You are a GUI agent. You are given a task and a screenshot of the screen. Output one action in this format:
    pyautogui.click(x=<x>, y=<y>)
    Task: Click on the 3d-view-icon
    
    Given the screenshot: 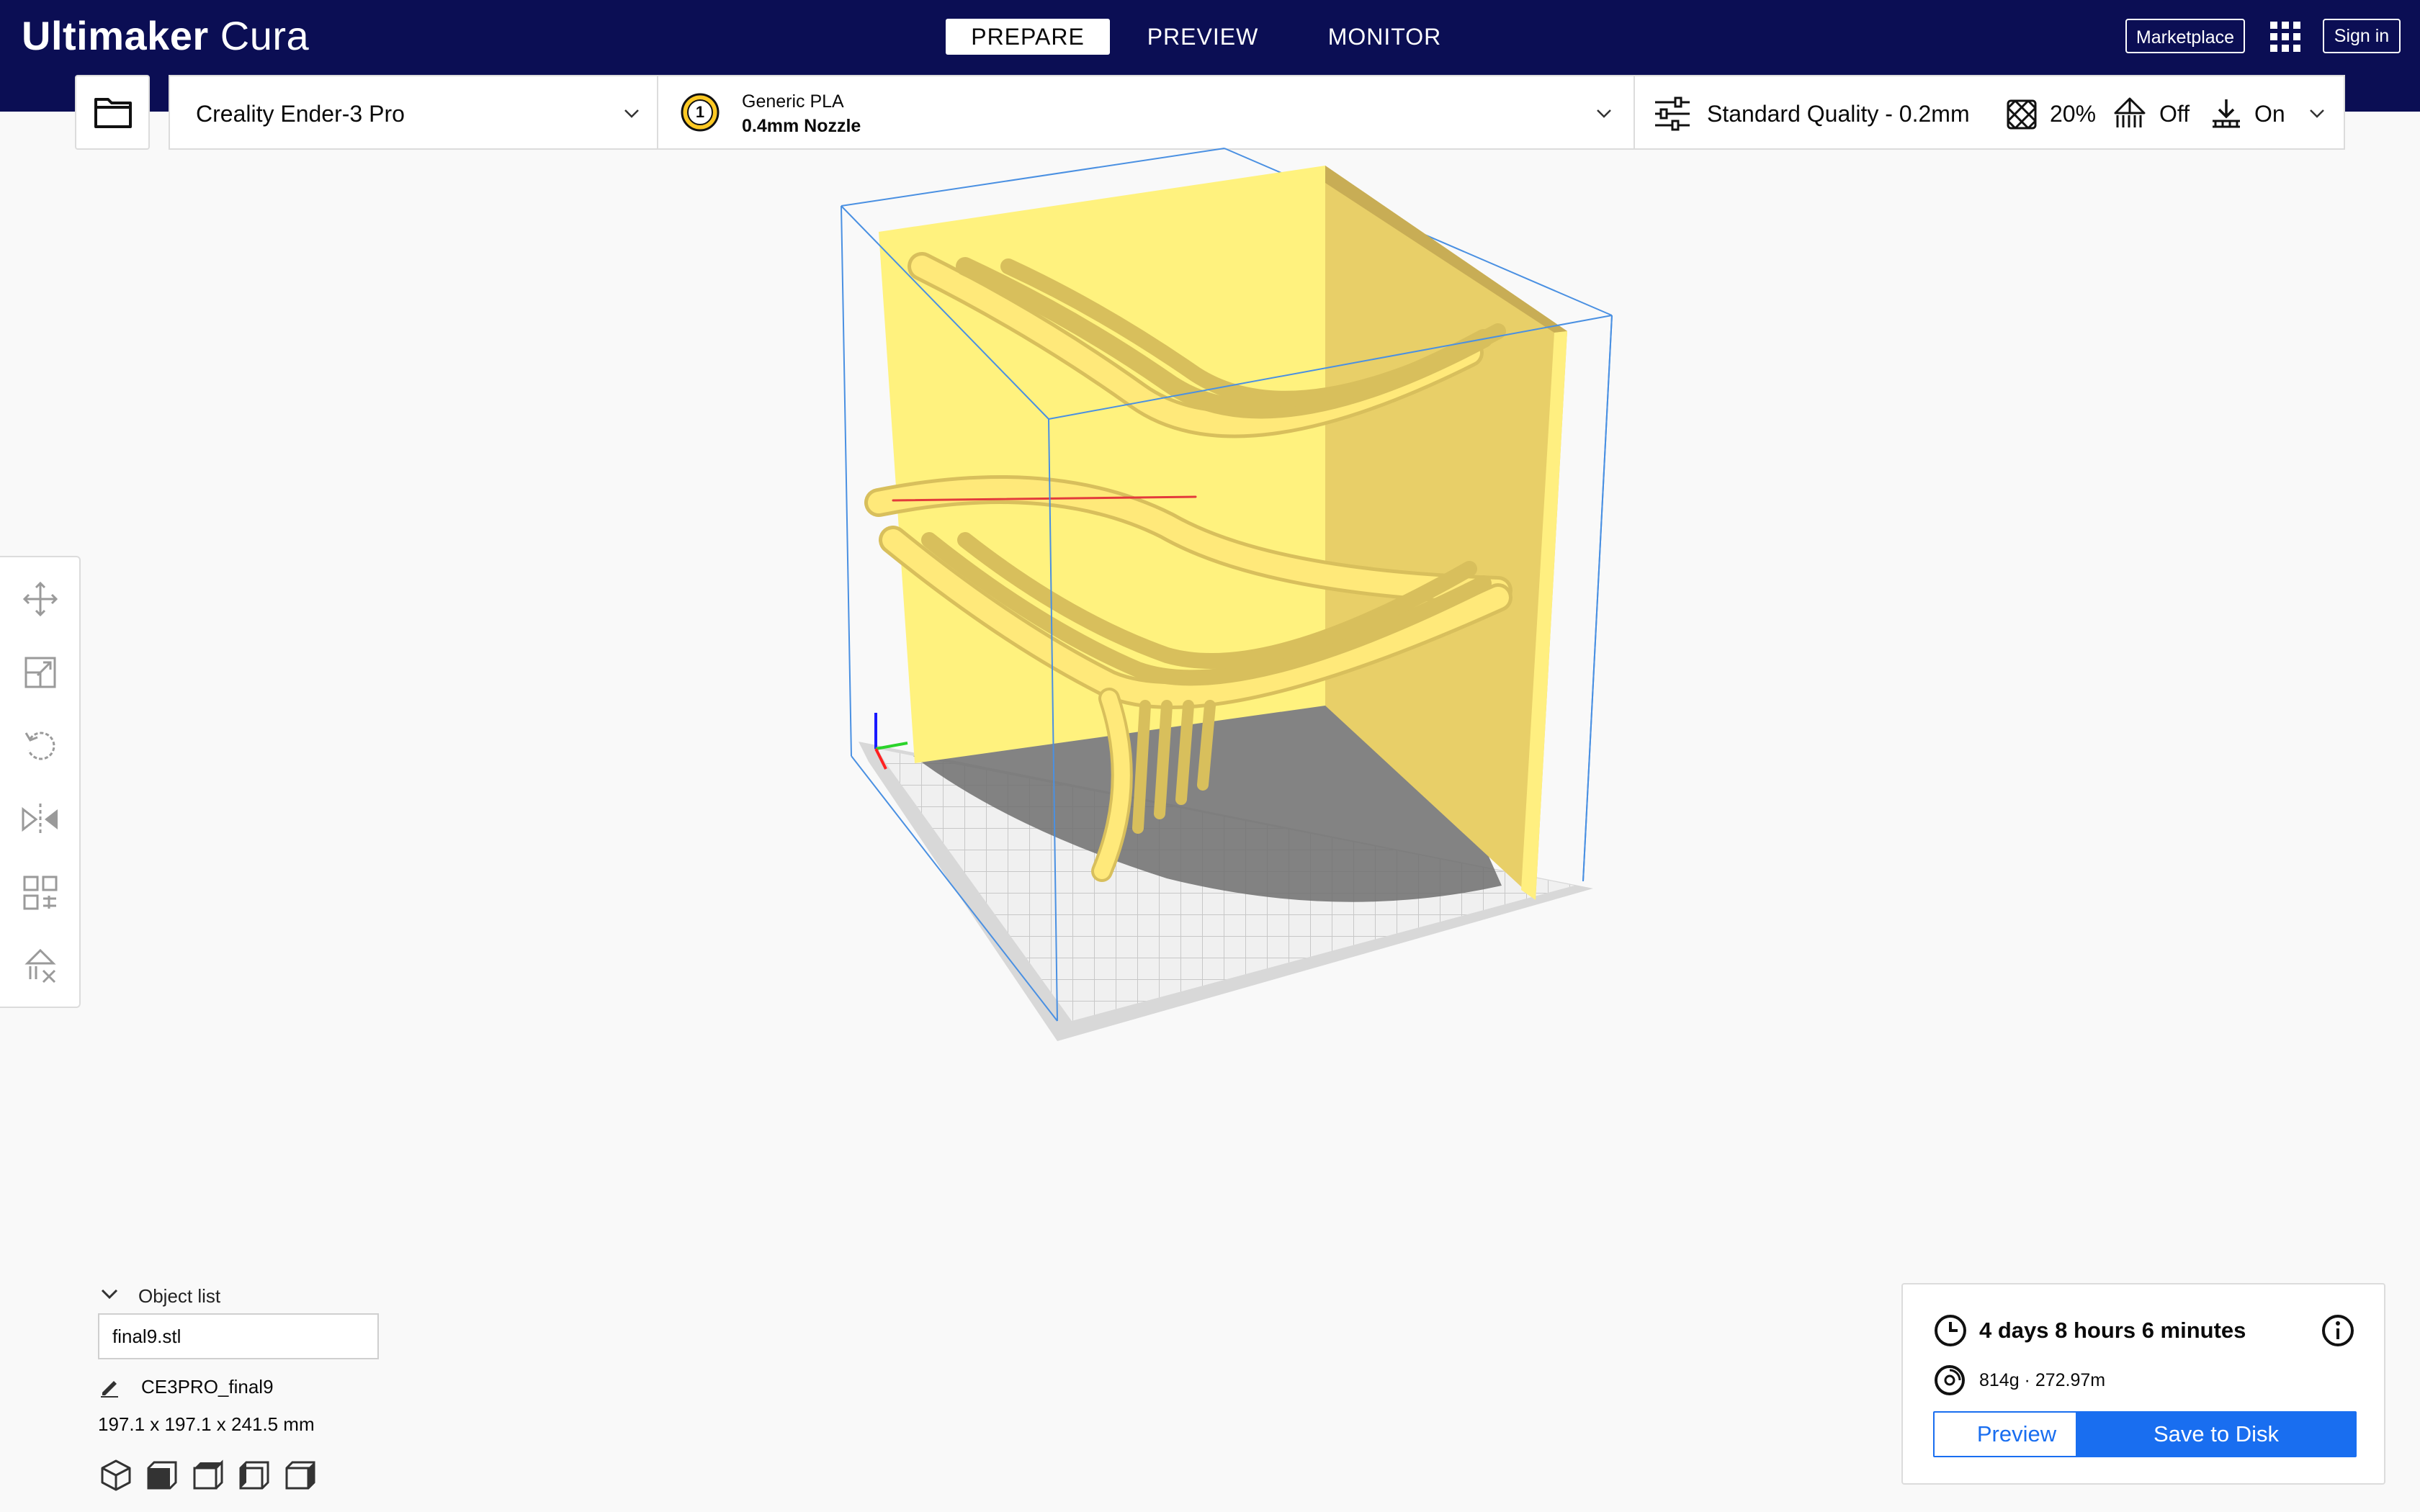 What is the action you would take?
    pyautogui.click(x=116, y=1474)
    